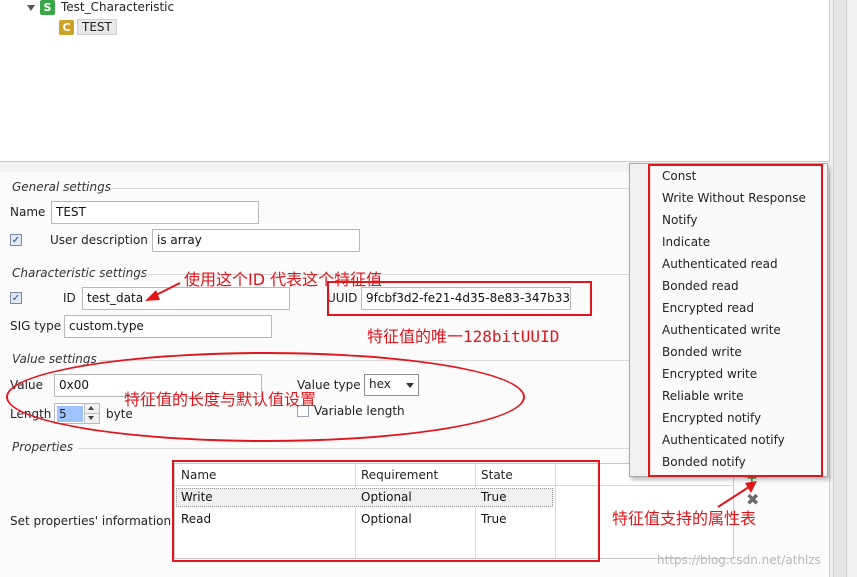  I want to click on watermark: https://blog.csdn.net/athlzs, so click(739, 560).